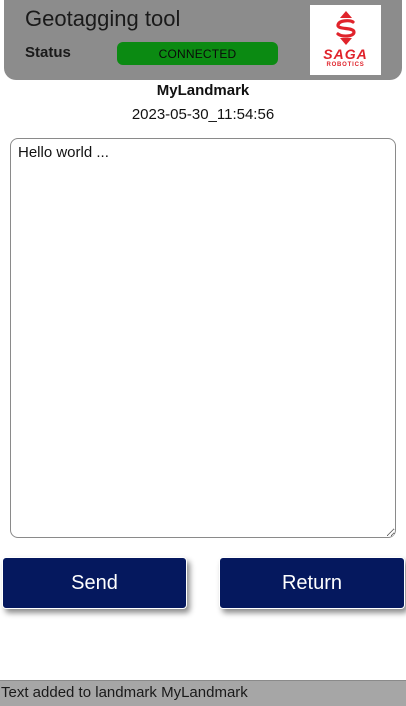 The height and width of the screenshot is (706, 406). What do you see at coordinates (197, 53) in the screenshot?
I see `connection-status-badge: CONNECTED` at bounding box center [197, 53].